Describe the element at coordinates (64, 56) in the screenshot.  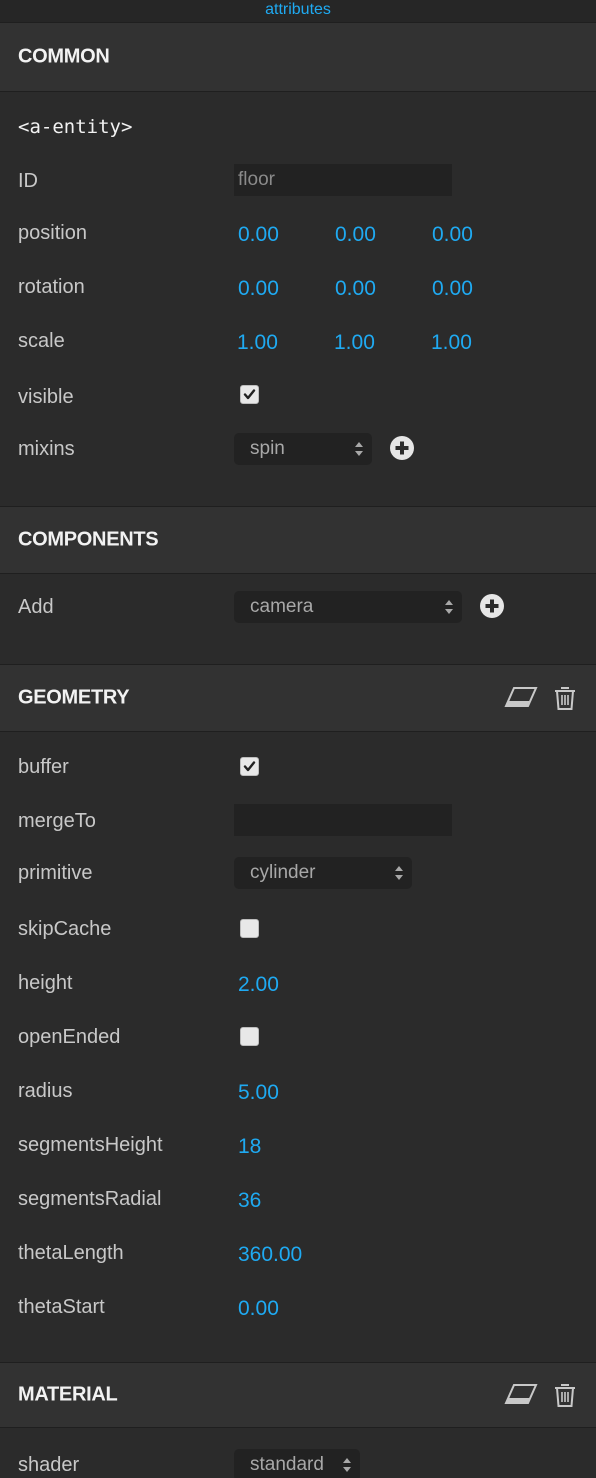
I see `section-title: COMMON` at that location.